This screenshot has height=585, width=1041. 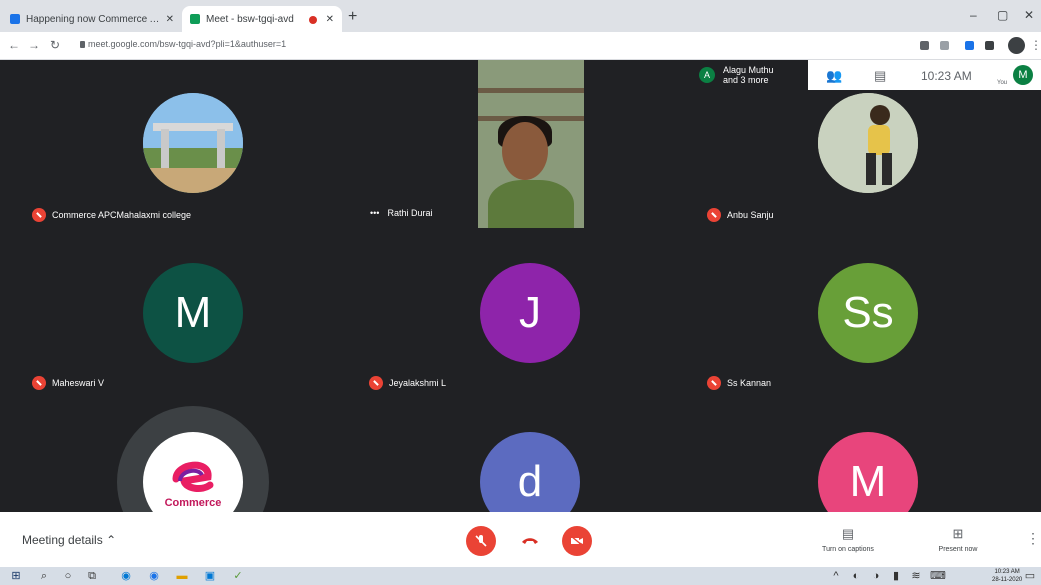 I want to click on taskbar-clock: 10:23 AM 28-11-2020, so click(x=1007, y=576).